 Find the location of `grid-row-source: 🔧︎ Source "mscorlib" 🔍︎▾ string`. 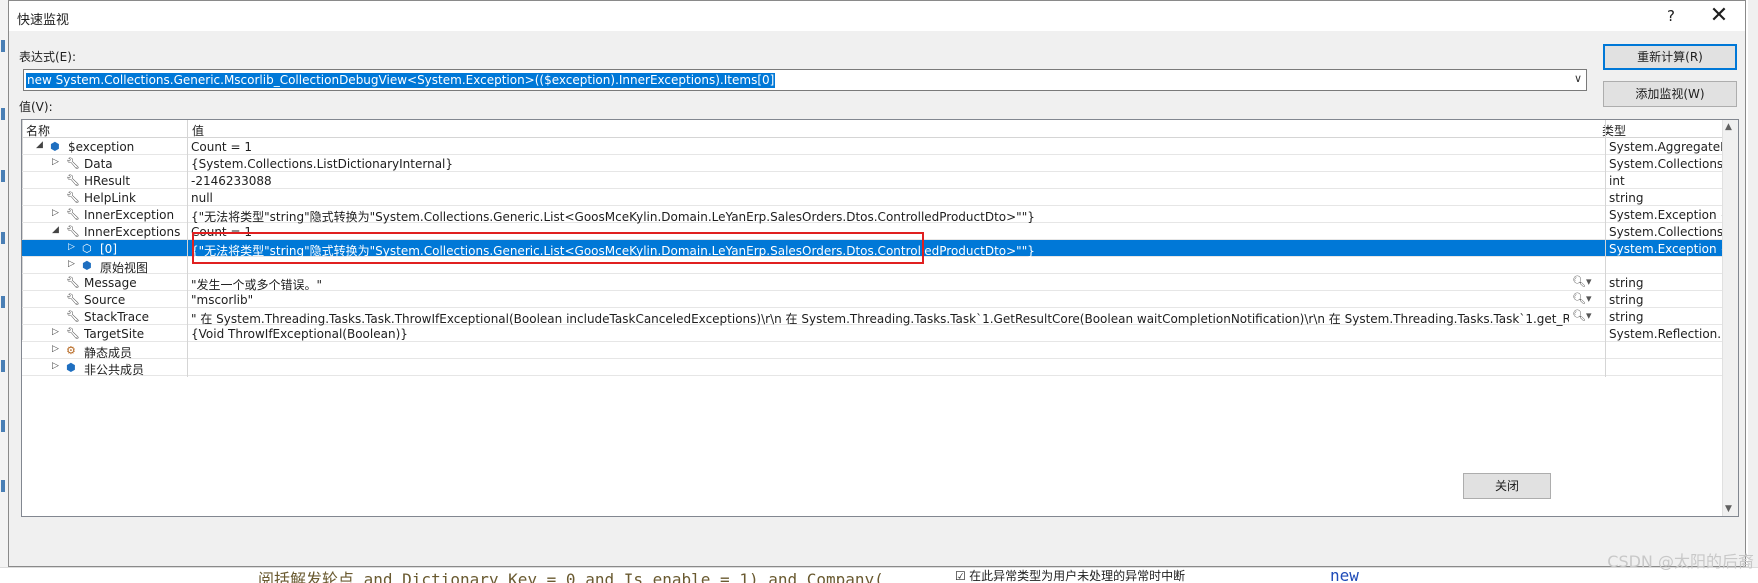

grid-row-source: 🔧︎ Source "mscorlib" 🔍︎▾ string is located at coordinates (880, 299).